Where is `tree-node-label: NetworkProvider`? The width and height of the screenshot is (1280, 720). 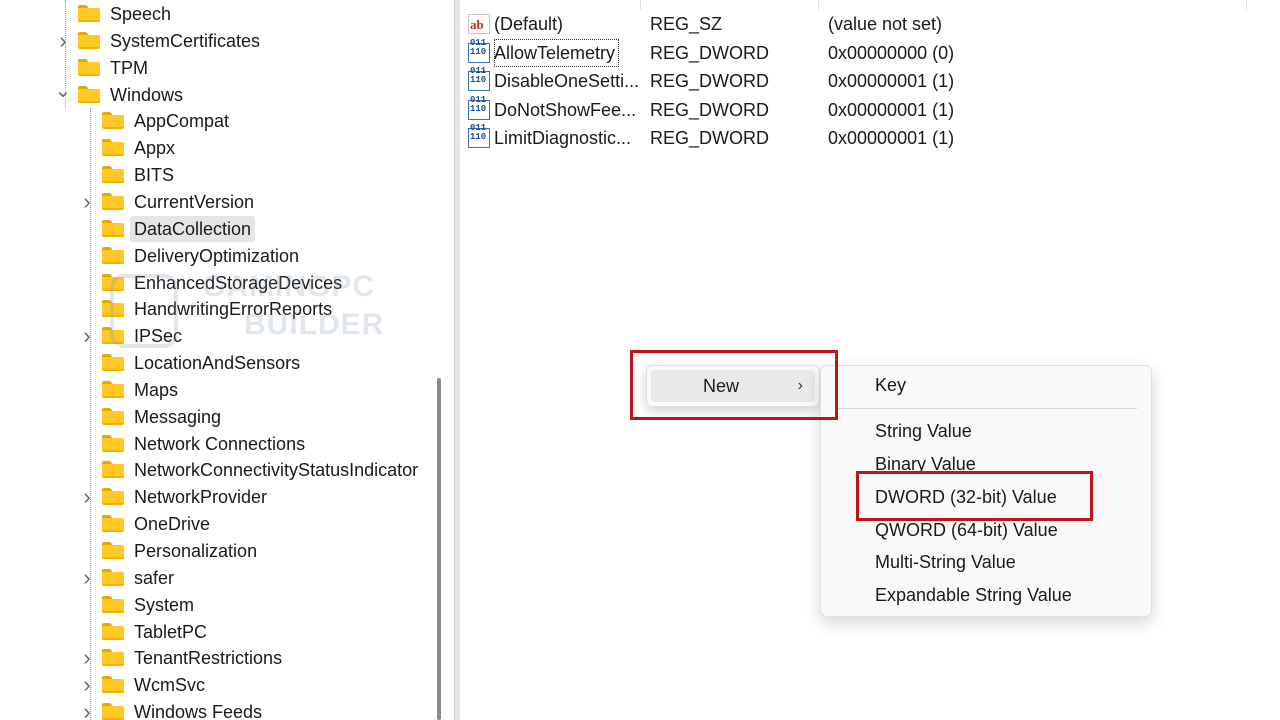 tree-node-label: NetworkProvider is located at coordinates (201, 497).